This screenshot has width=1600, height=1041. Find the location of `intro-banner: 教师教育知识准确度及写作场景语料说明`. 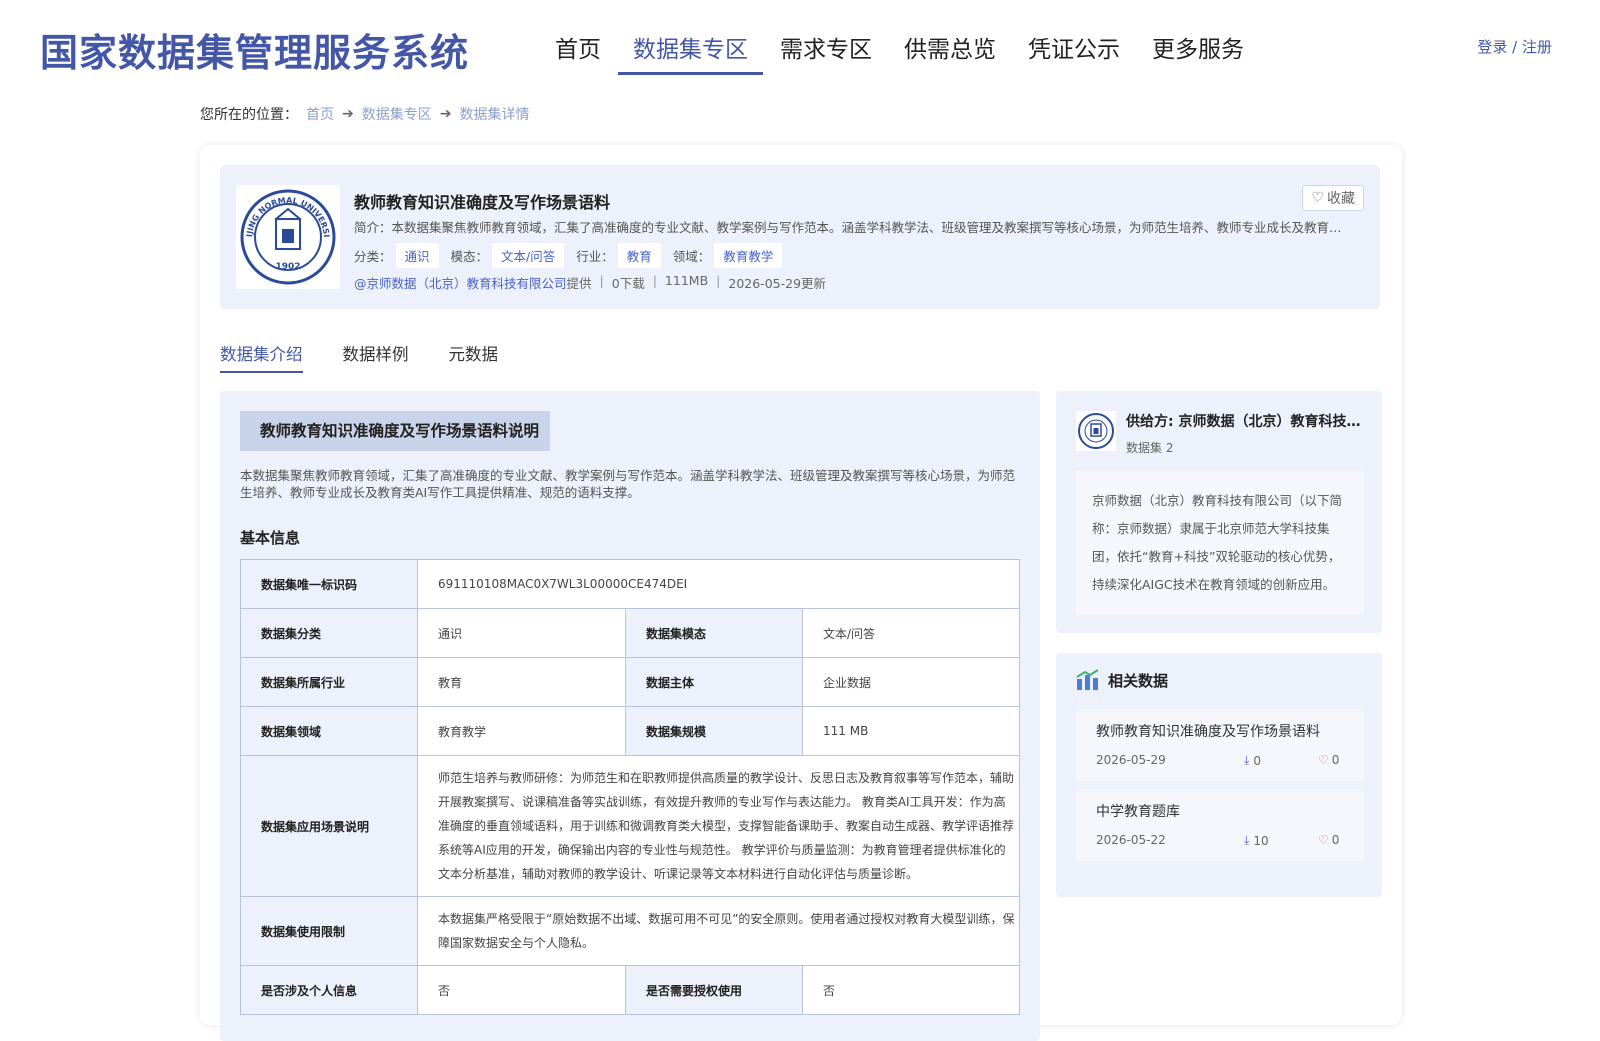

intro-banner: 教师教育知识准确度及写作场景语料说明 is located at coordinates (395, 431).